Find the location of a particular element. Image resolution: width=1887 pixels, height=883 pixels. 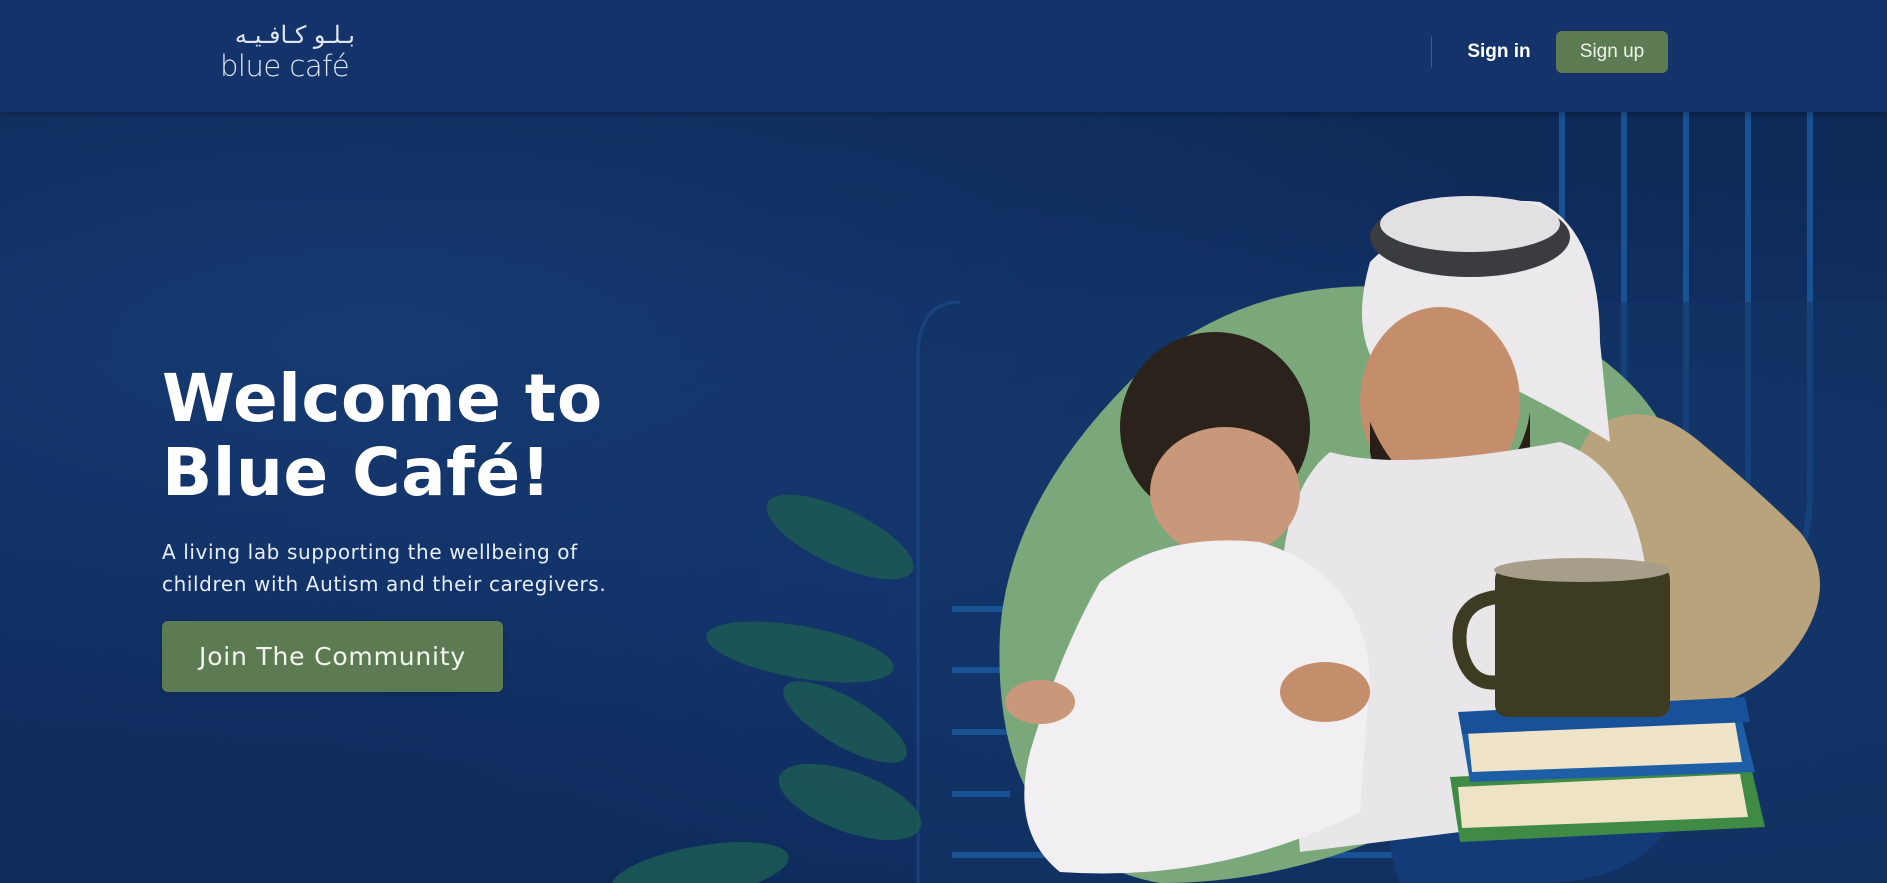

hero-title-line-2: Blue Café! is located at coordinates (357, 472).